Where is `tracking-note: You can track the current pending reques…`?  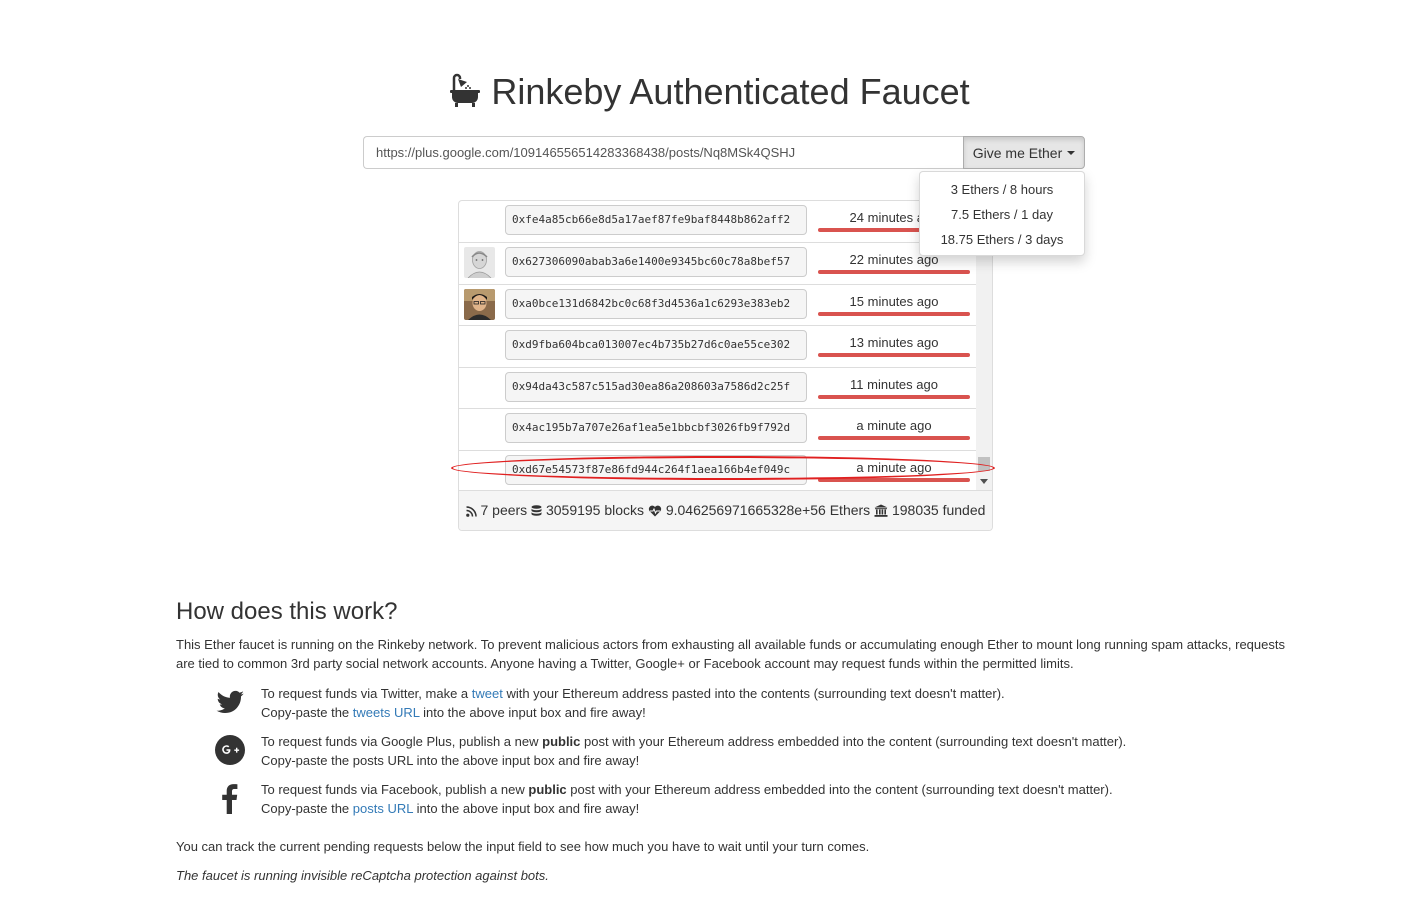
tracking-note: You can track the current pending reques… is located at coordinates (523, 846).